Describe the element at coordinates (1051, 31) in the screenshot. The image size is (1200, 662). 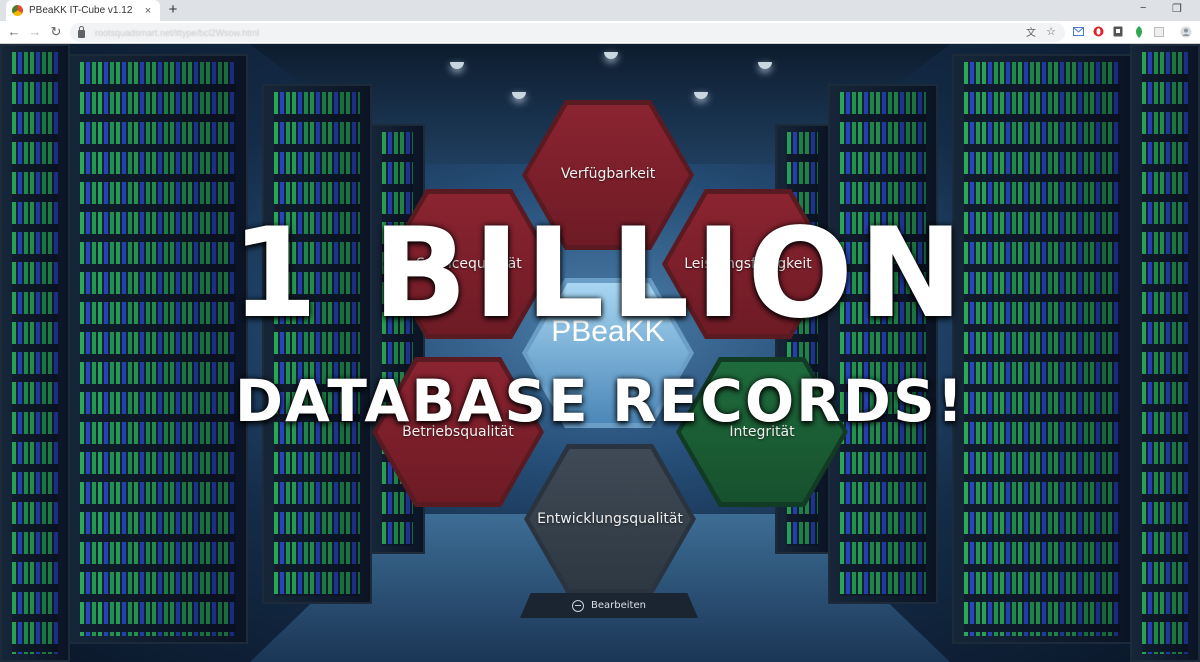
I see `bookmark-star-icon: ☆` at that location.